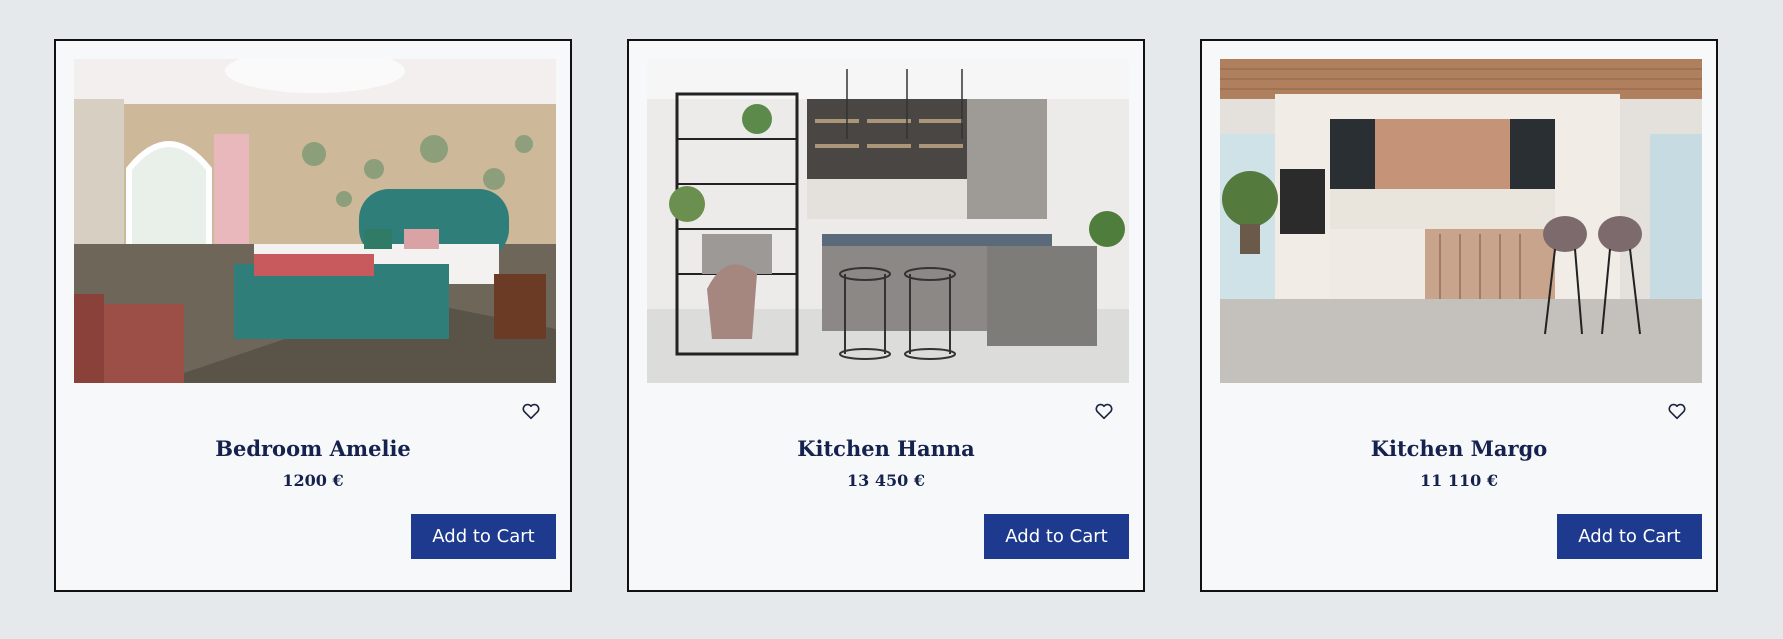  I want to click on product-title: Bedroom Amelie, so click(313, 448).